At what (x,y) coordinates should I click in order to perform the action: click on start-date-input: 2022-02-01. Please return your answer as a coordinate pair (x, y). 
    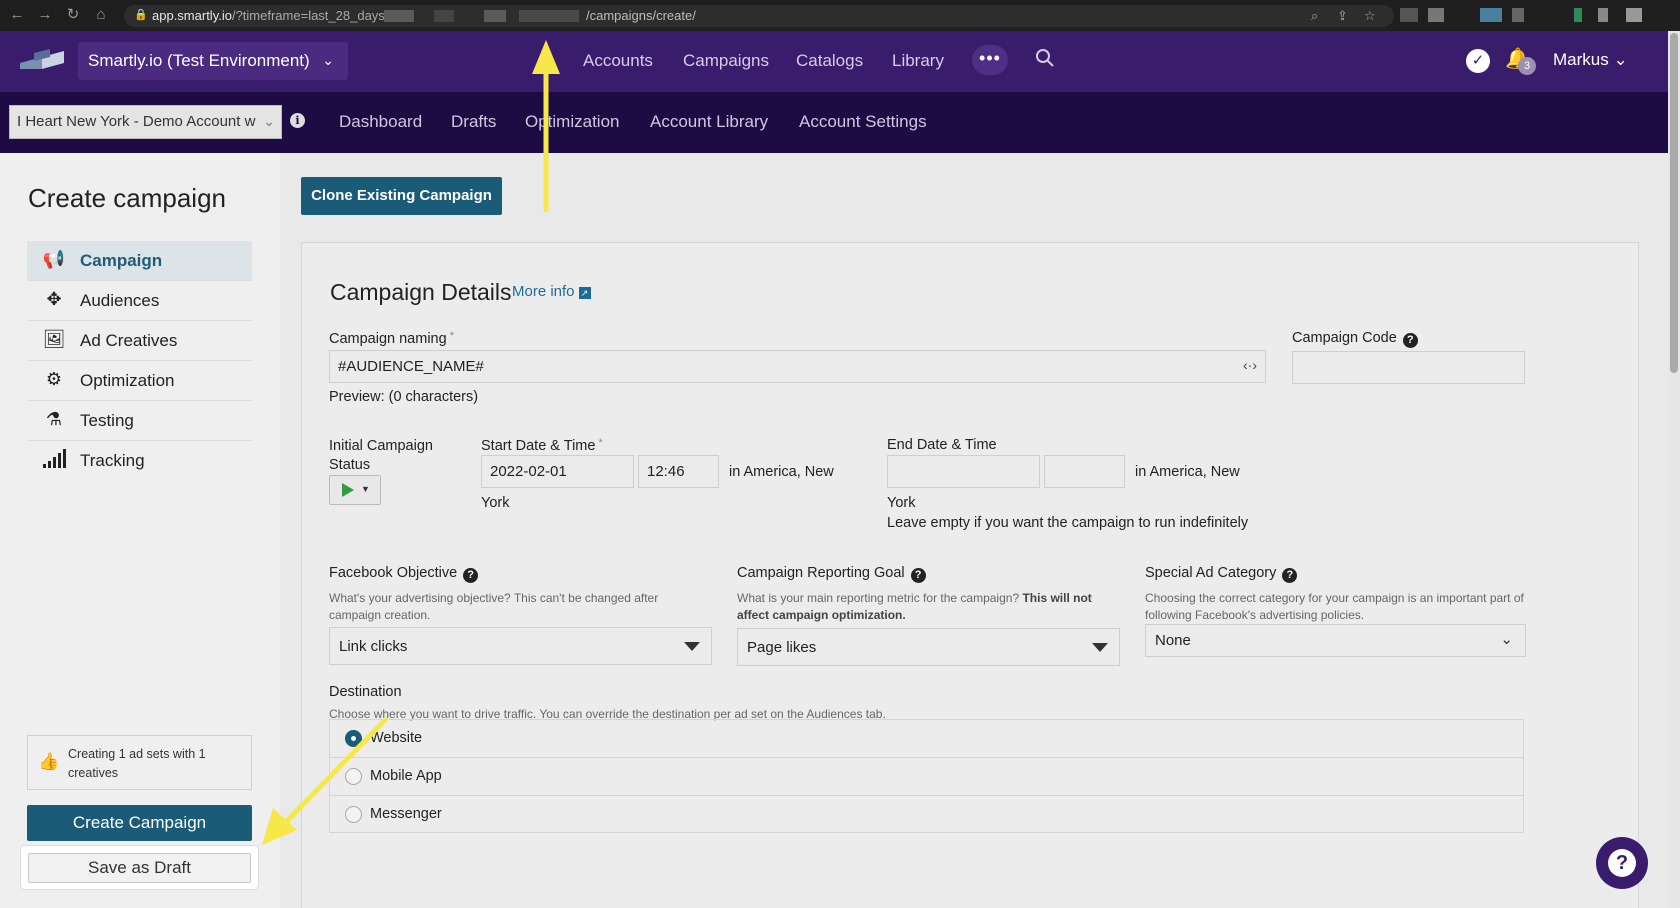
    Looking at the image, I should click on (557, 471).